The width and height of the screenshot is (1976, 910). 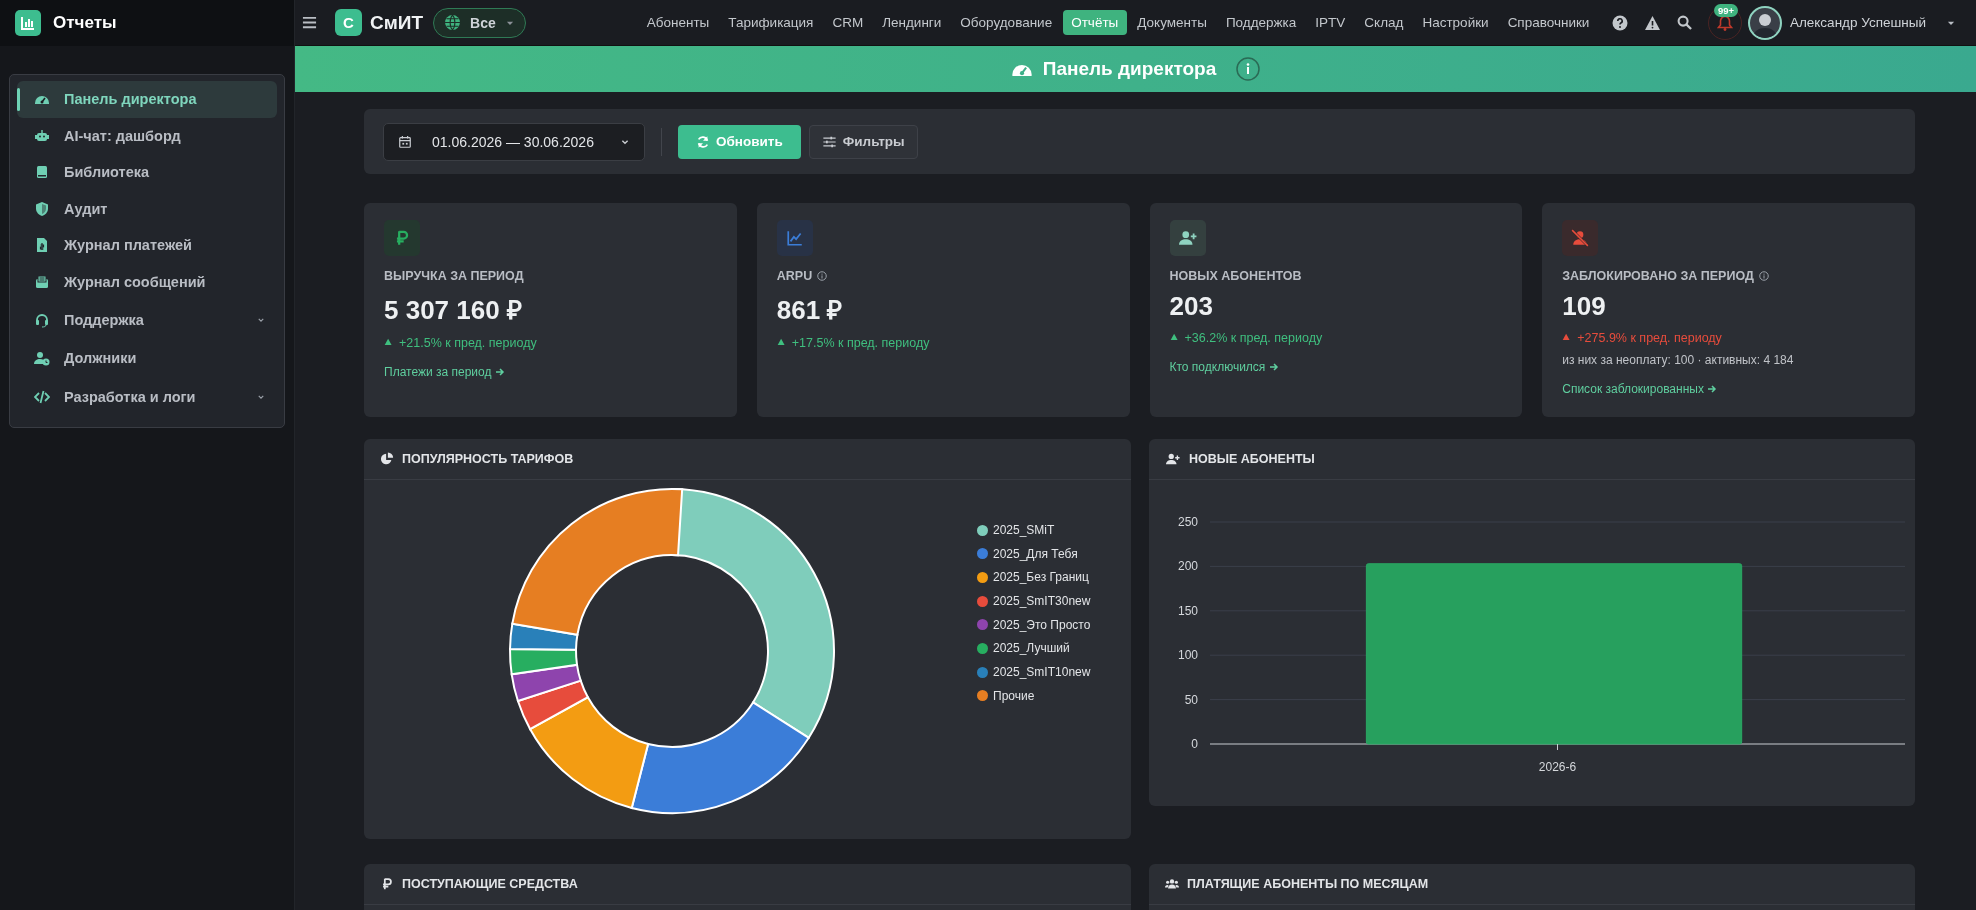 I want to click on legend-label: 2025_Для Тебя, so click(x=1035, y=553).